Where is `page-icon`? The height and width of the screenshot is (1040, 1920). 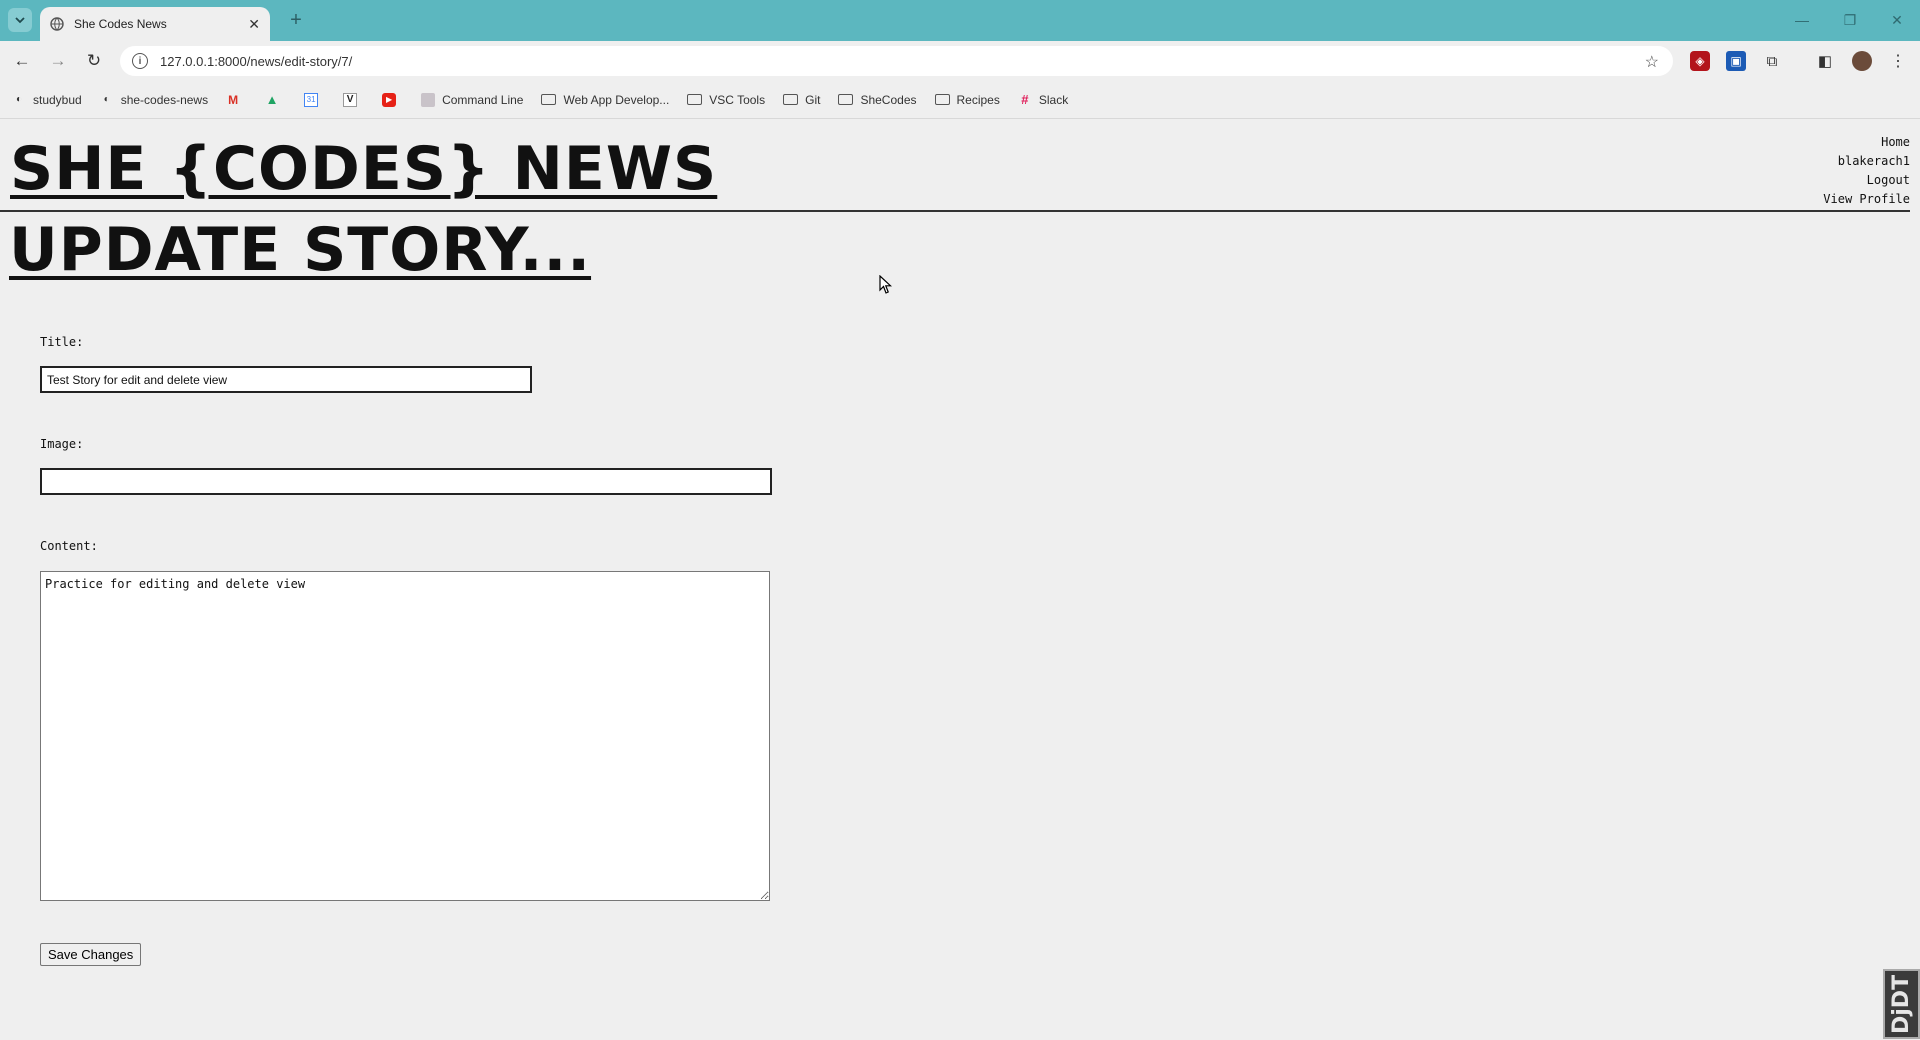 page-icon is located at coordinates (428, 99).